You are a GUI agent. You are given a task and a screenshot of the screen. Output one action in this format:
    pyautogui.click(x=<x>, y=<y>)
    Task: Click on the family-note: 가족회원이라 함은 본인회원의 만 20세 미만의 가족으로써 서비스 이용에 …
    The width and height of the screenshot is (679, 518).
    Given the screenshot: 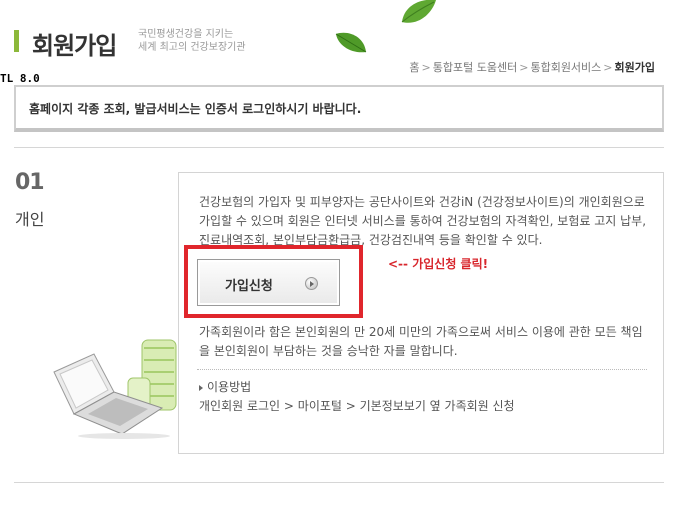 What is the action you would take?
    pyautogui.click(x=421, y=341)
    